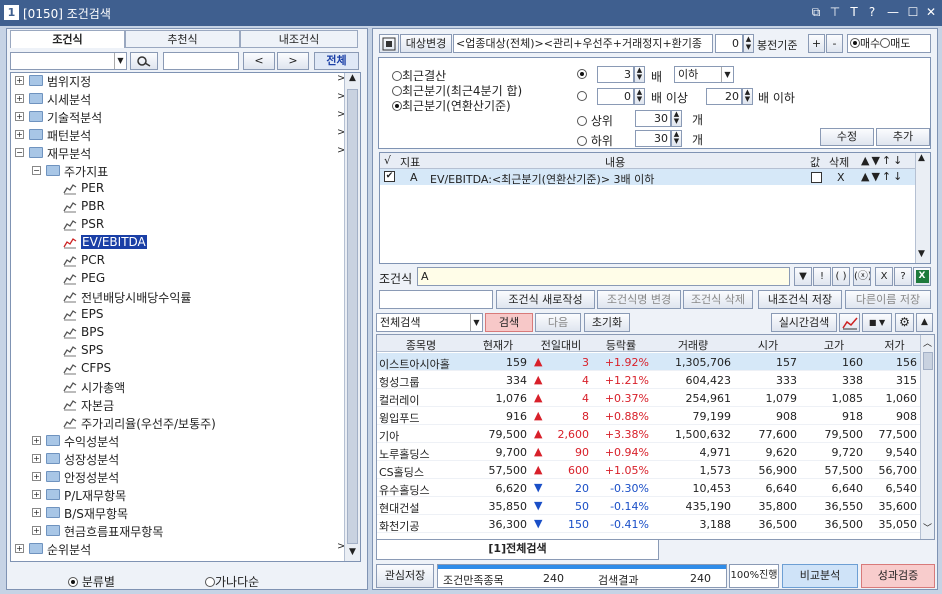 The width and height of the screenshot is (942, 594). Describe the element at coordinates (436, 299) in the screenshot. I see `formula-name-input` at that location.